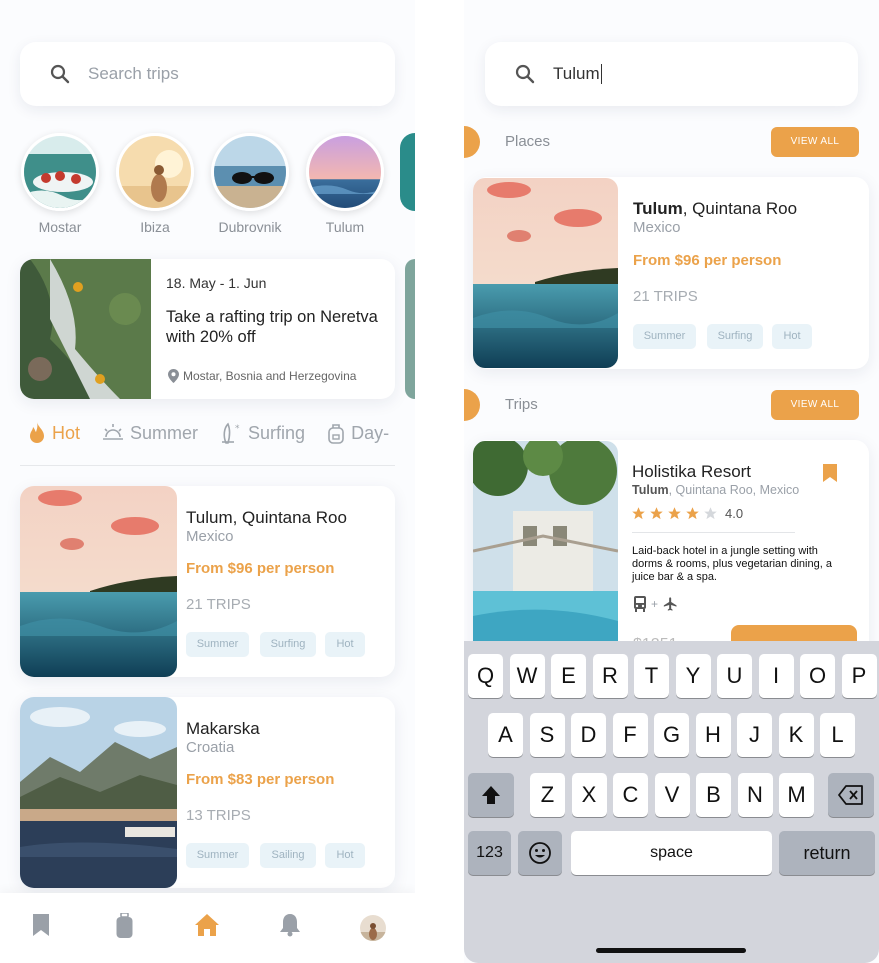 This screenshot has width=879, height=963. I want to click on destination-tulum: Tulum, so click(345, 184).